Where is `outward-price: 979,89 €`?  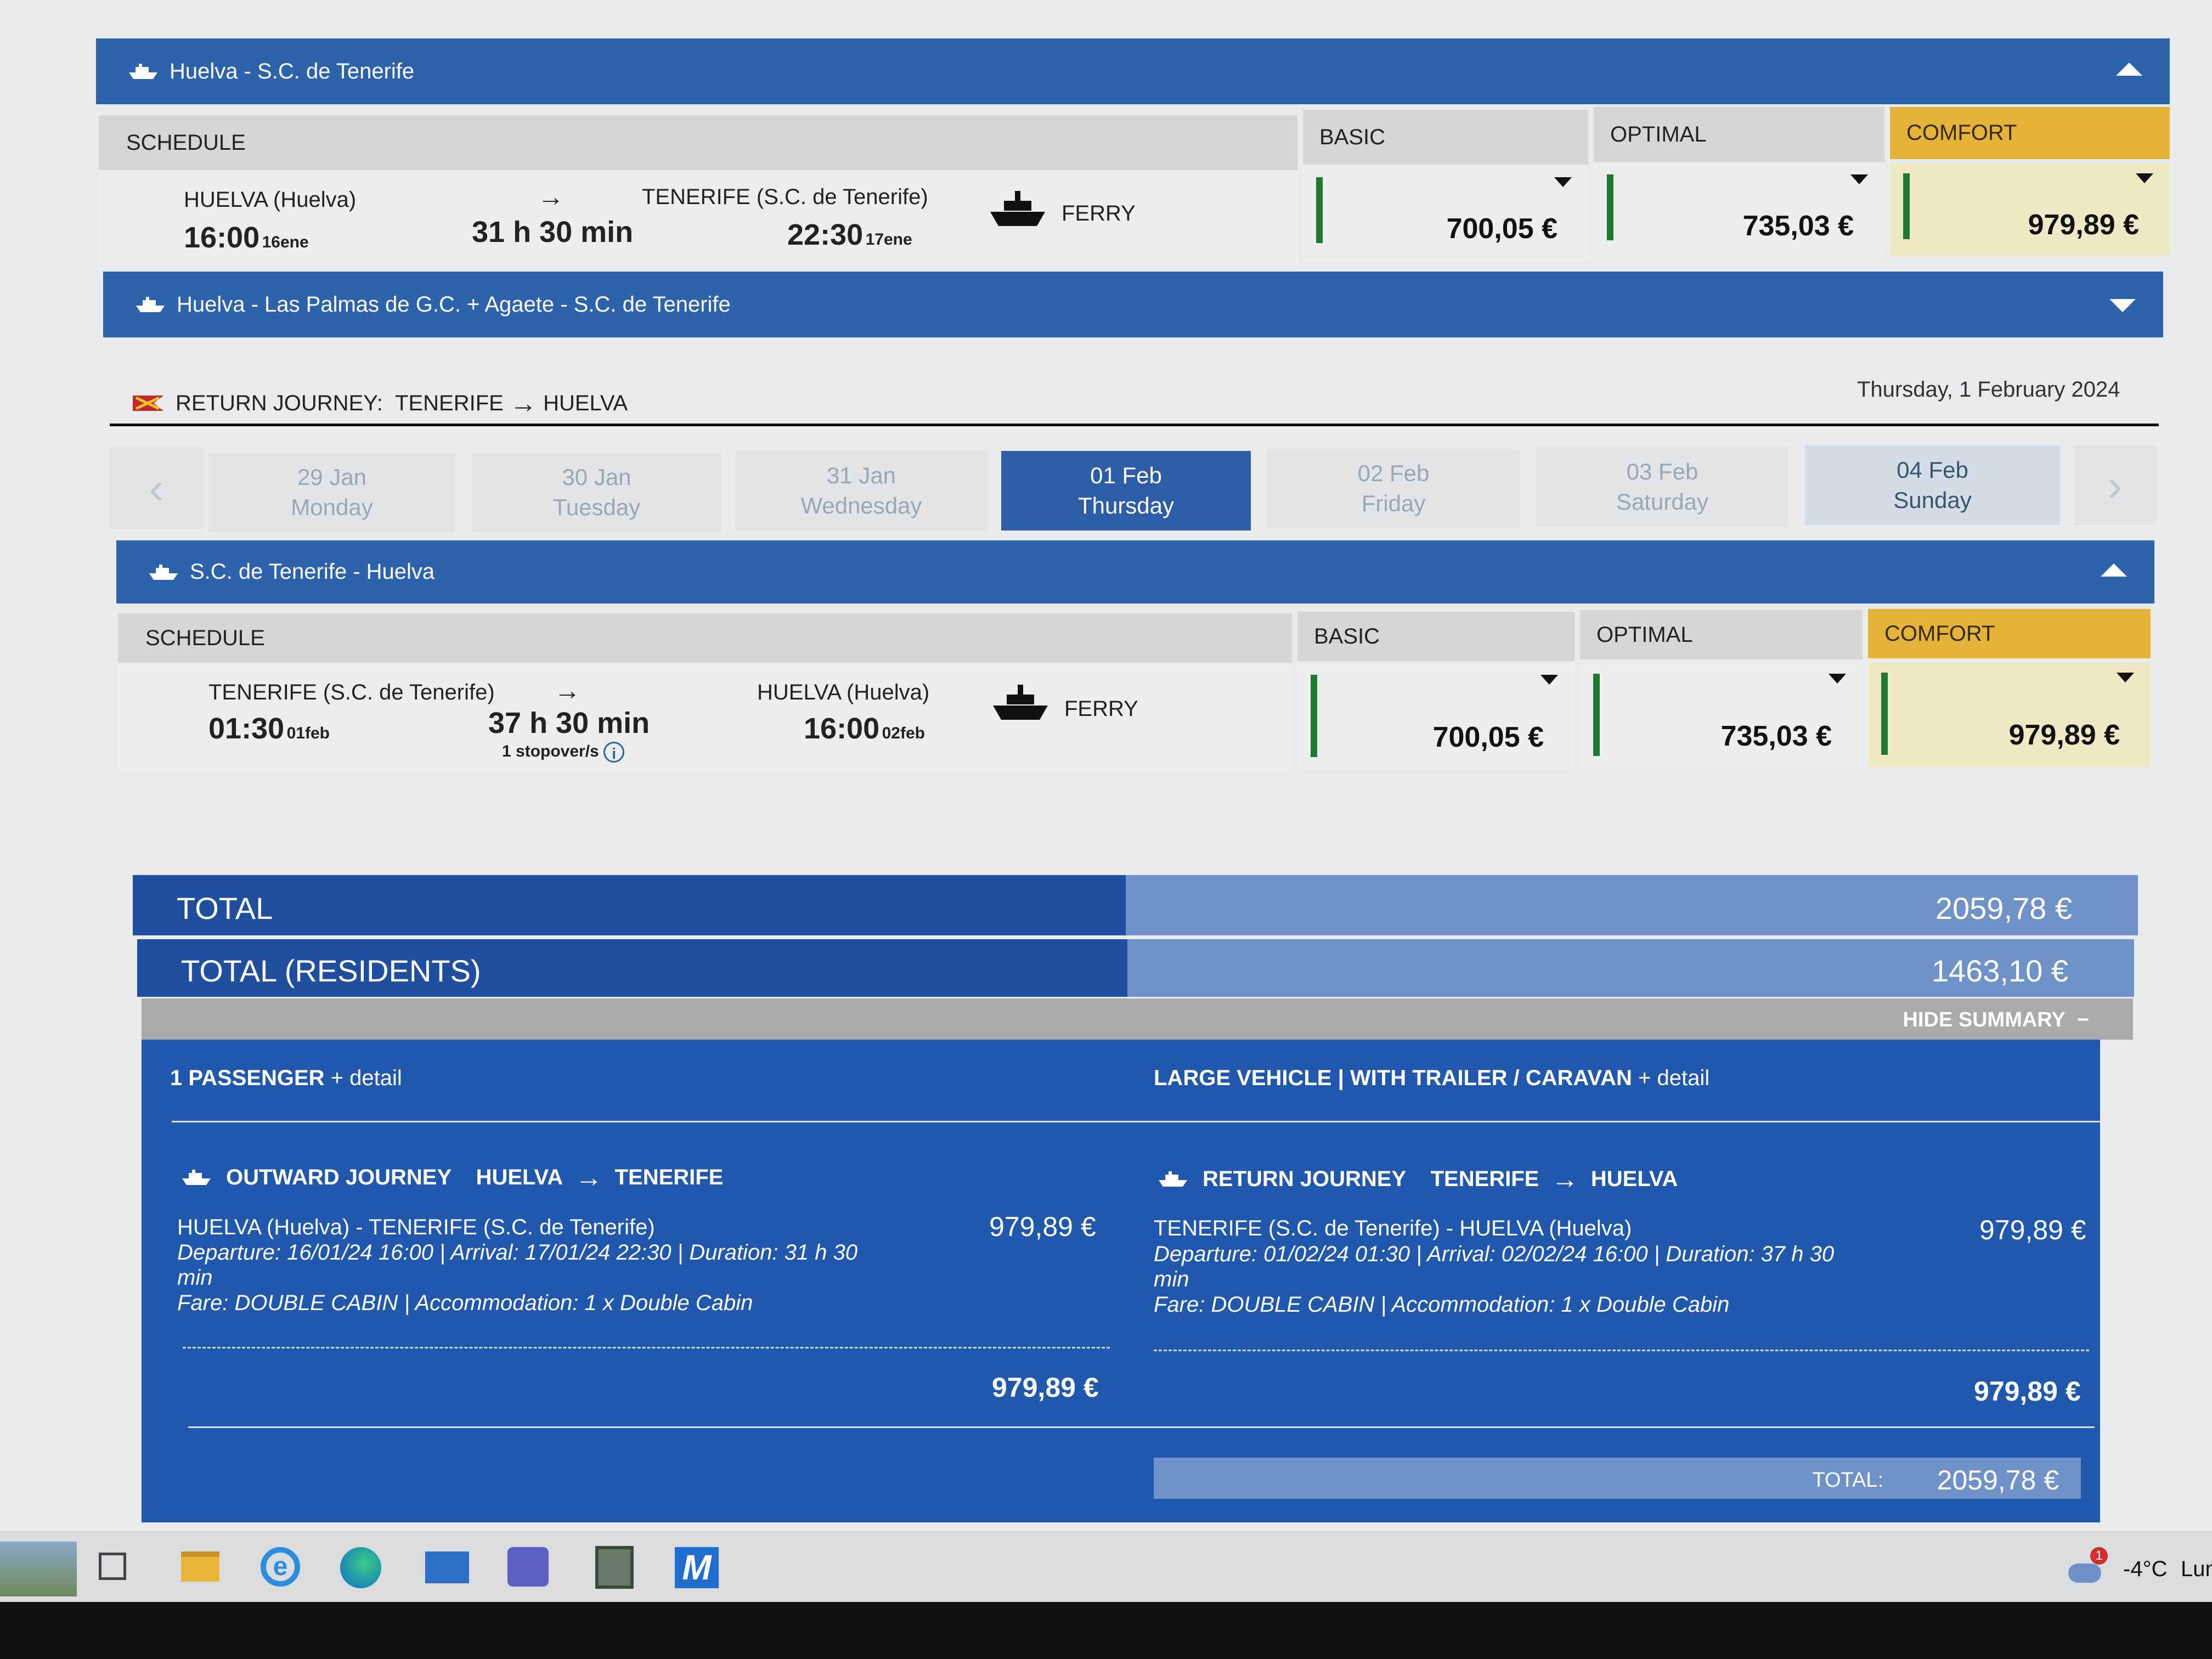 outward-price: 979,89 € is located at coordinates (1042, 1226).